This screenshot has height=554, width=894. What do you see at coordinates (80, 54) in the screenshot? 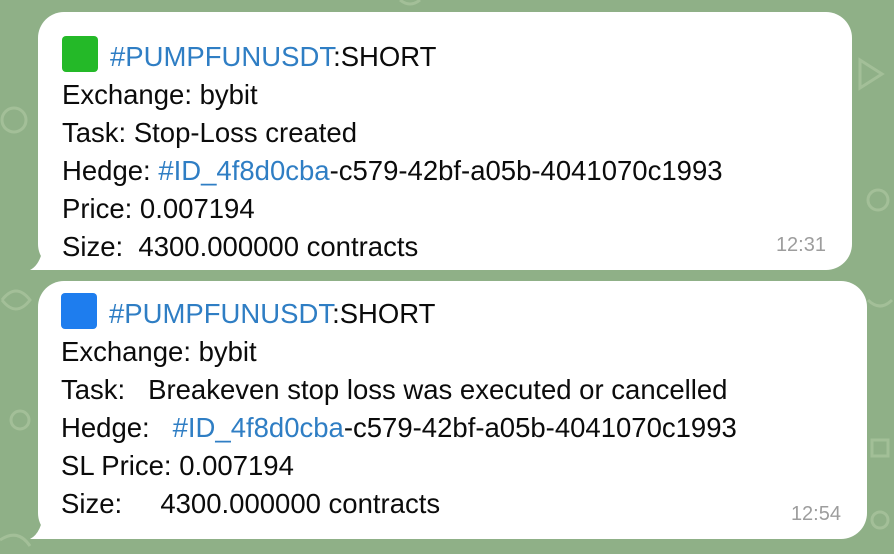
I see `green-square-icon` at bounding box center [80, 54].